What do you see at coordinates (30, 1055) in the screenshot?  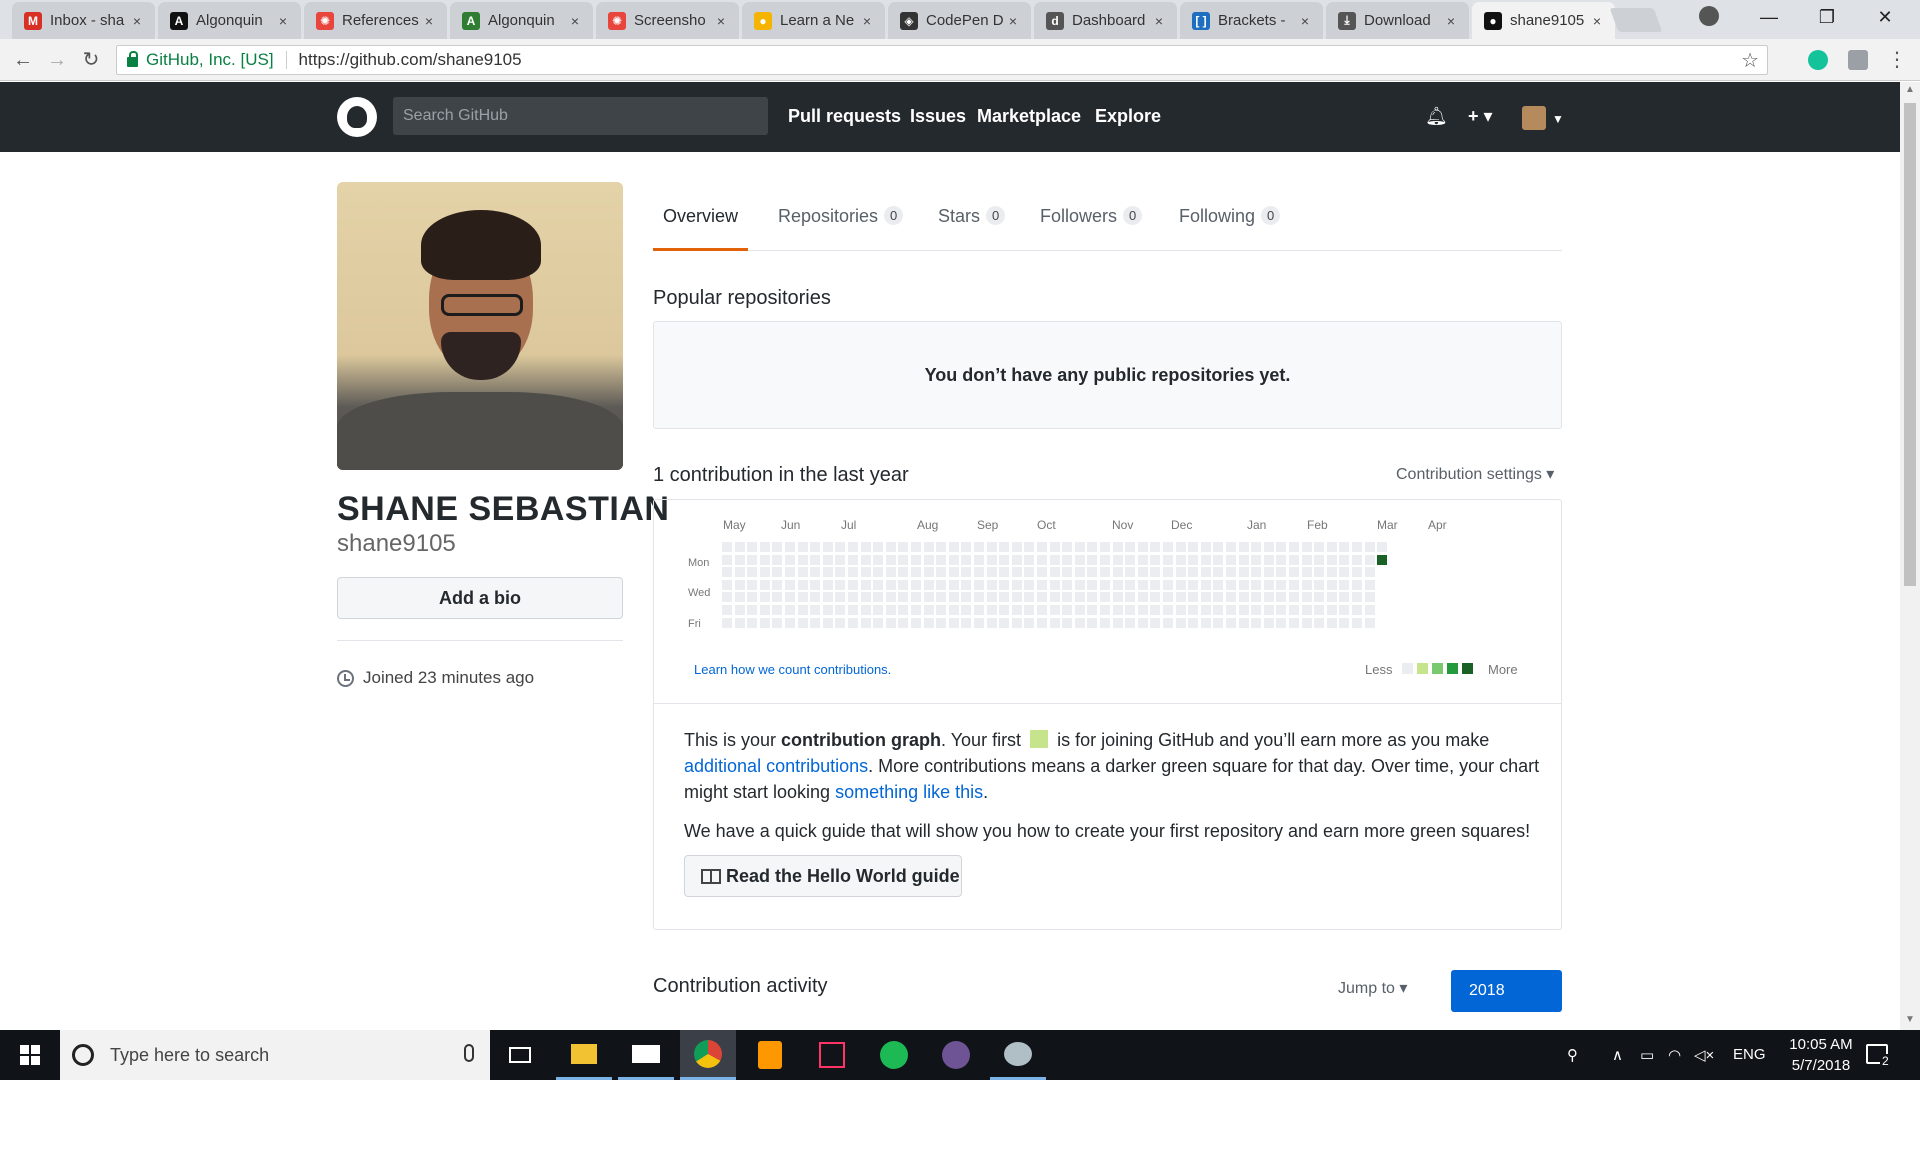 I see `windows-start-button` at bounding box center [30, 1055].